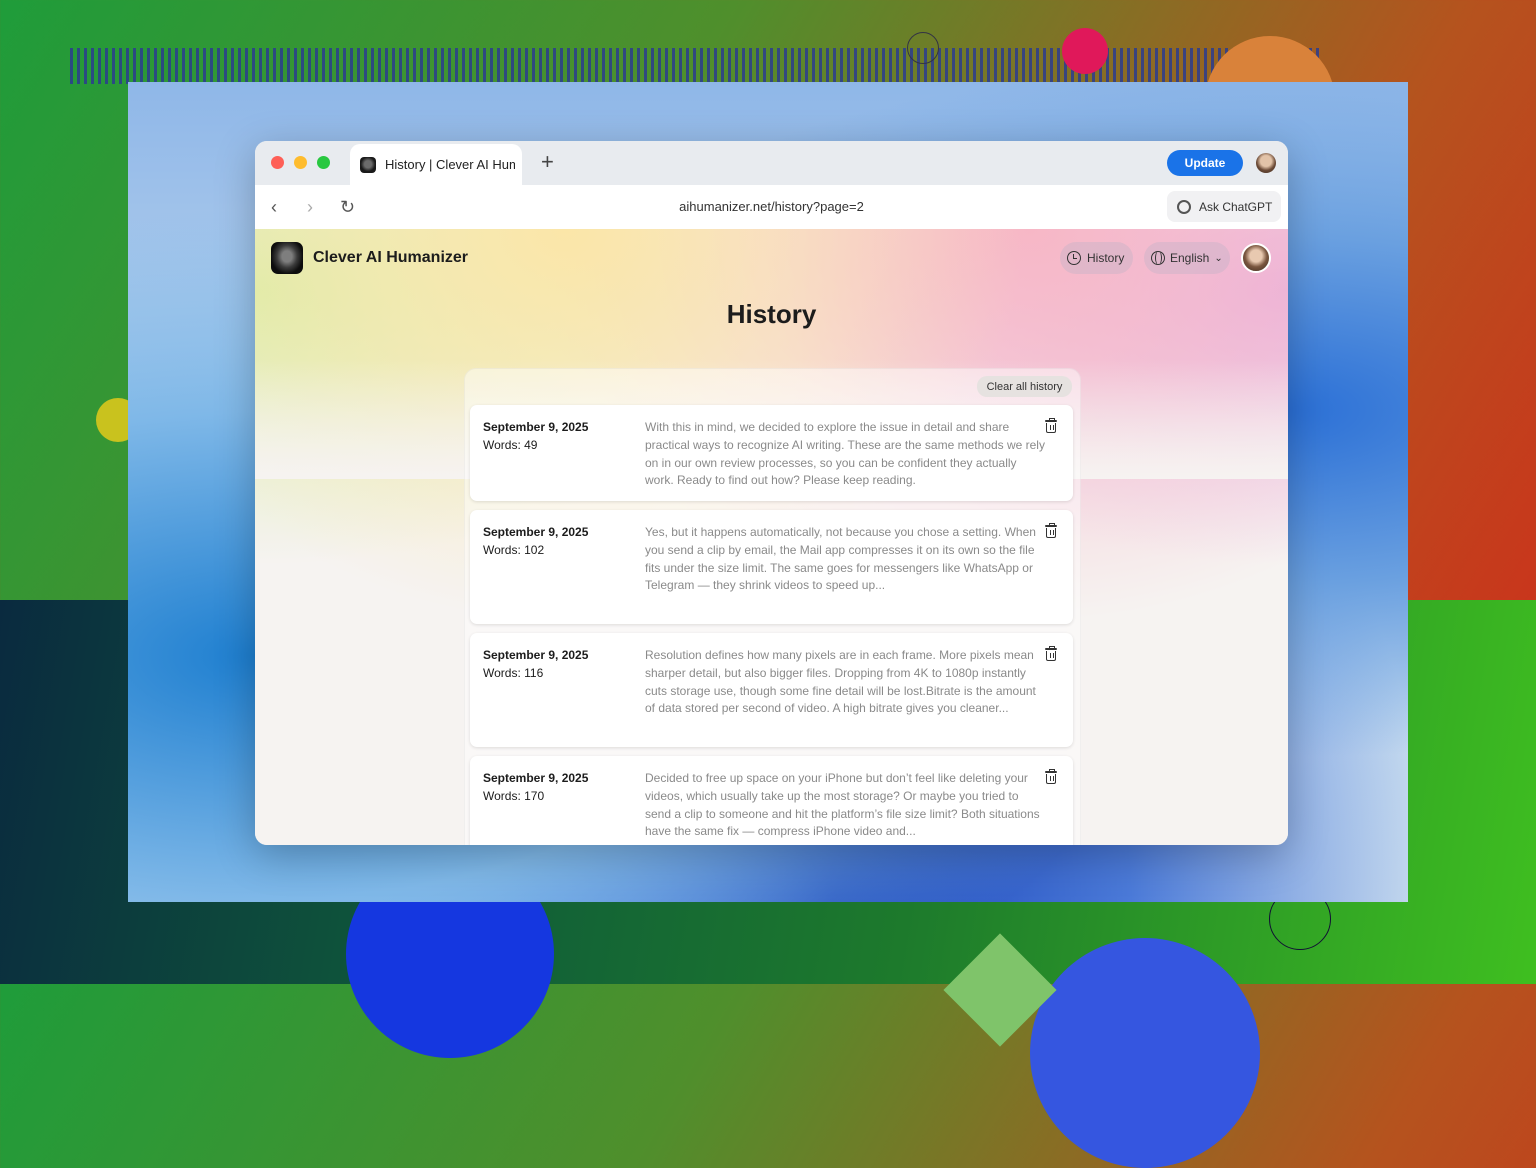 This screenshot has height=1168, width=1536. I want to click on site-brand: Clever AI Humanizer, so click(390, 258).